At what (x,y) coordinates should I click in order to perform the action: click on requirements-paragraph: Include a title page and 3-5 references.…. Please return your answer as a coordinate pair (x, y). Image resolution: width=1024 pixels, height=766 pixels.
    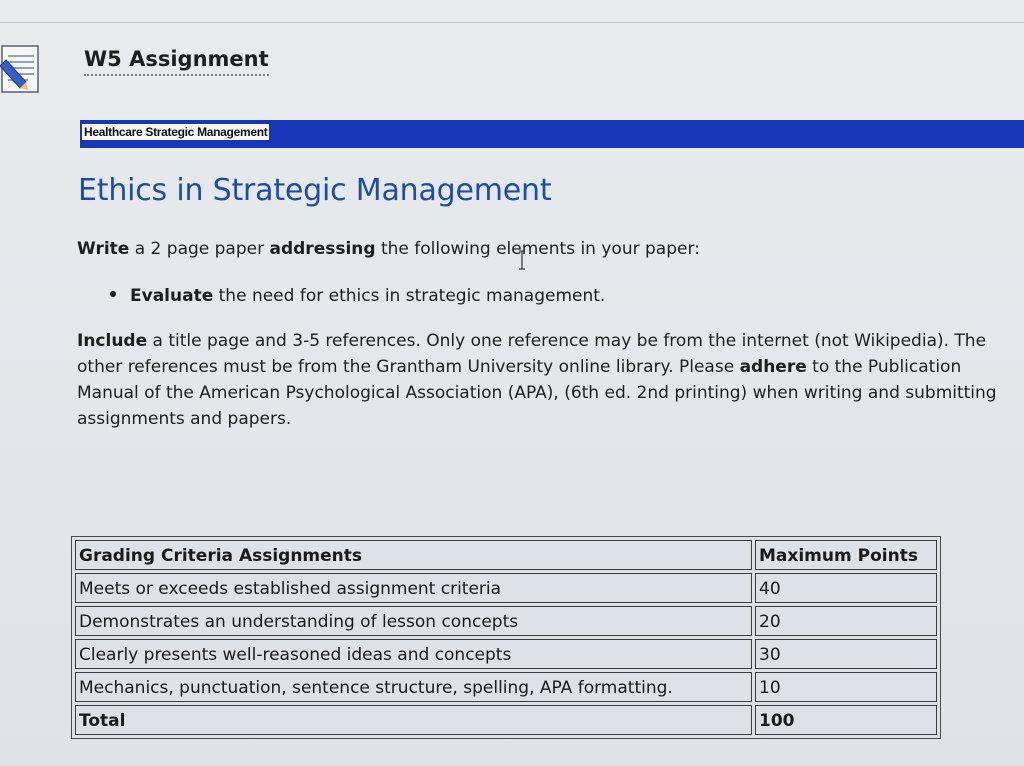
    Looking at the image, I should click on (537, 380).